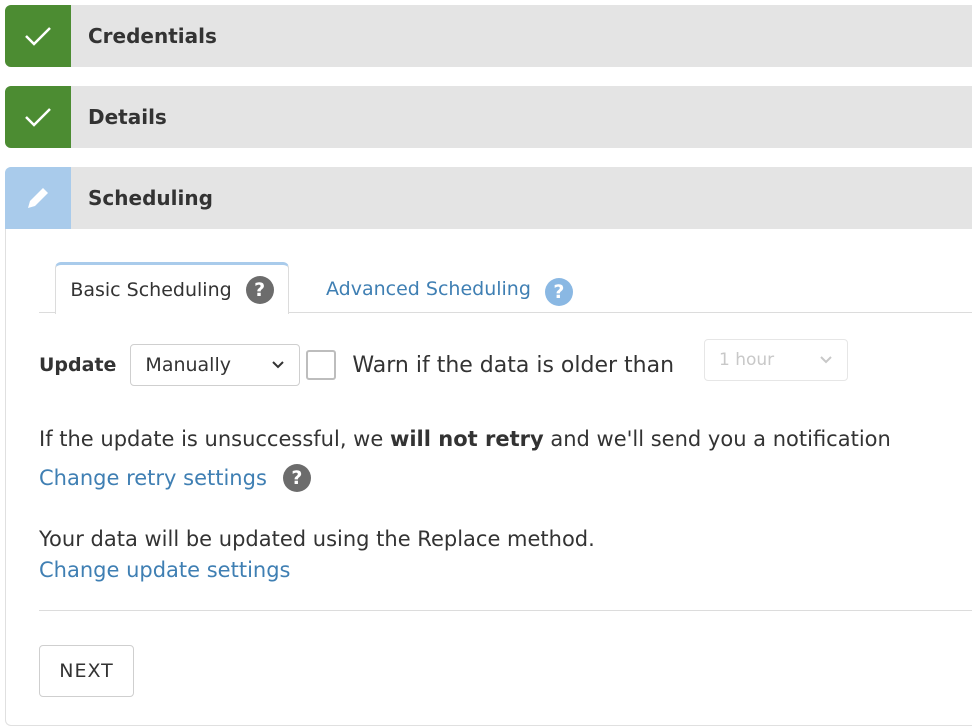  Describe the element at coordinates (152, 36) in the screenshot. I see `step-title: Credentials` at that location.